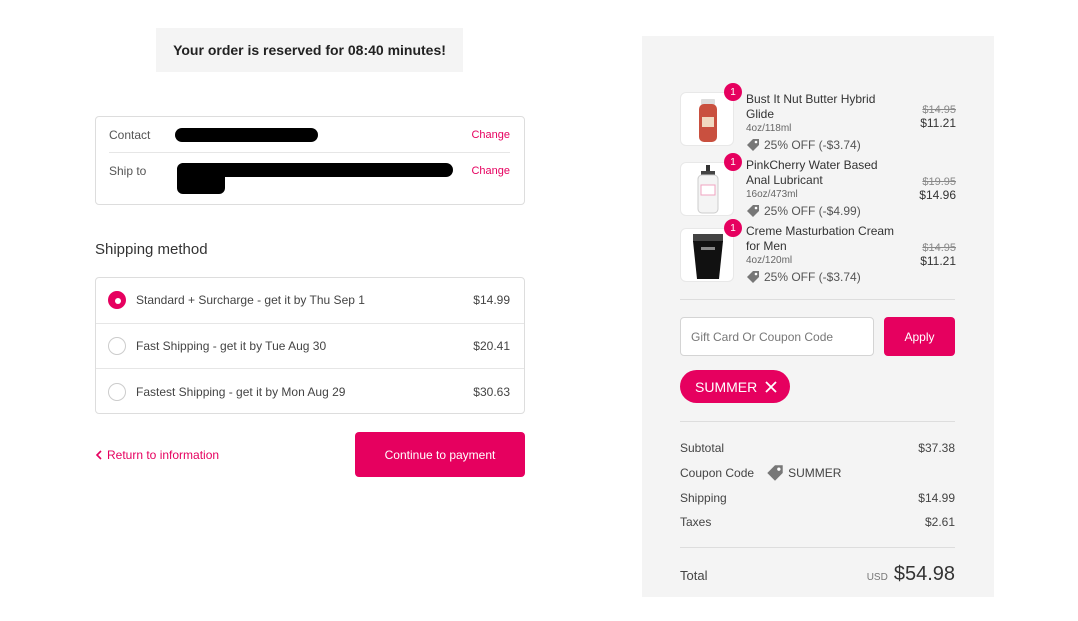 The height and width of the screenshot is (621, 1078). I want to click on item-prices: $19.95 $14.96, so click(937, 189).